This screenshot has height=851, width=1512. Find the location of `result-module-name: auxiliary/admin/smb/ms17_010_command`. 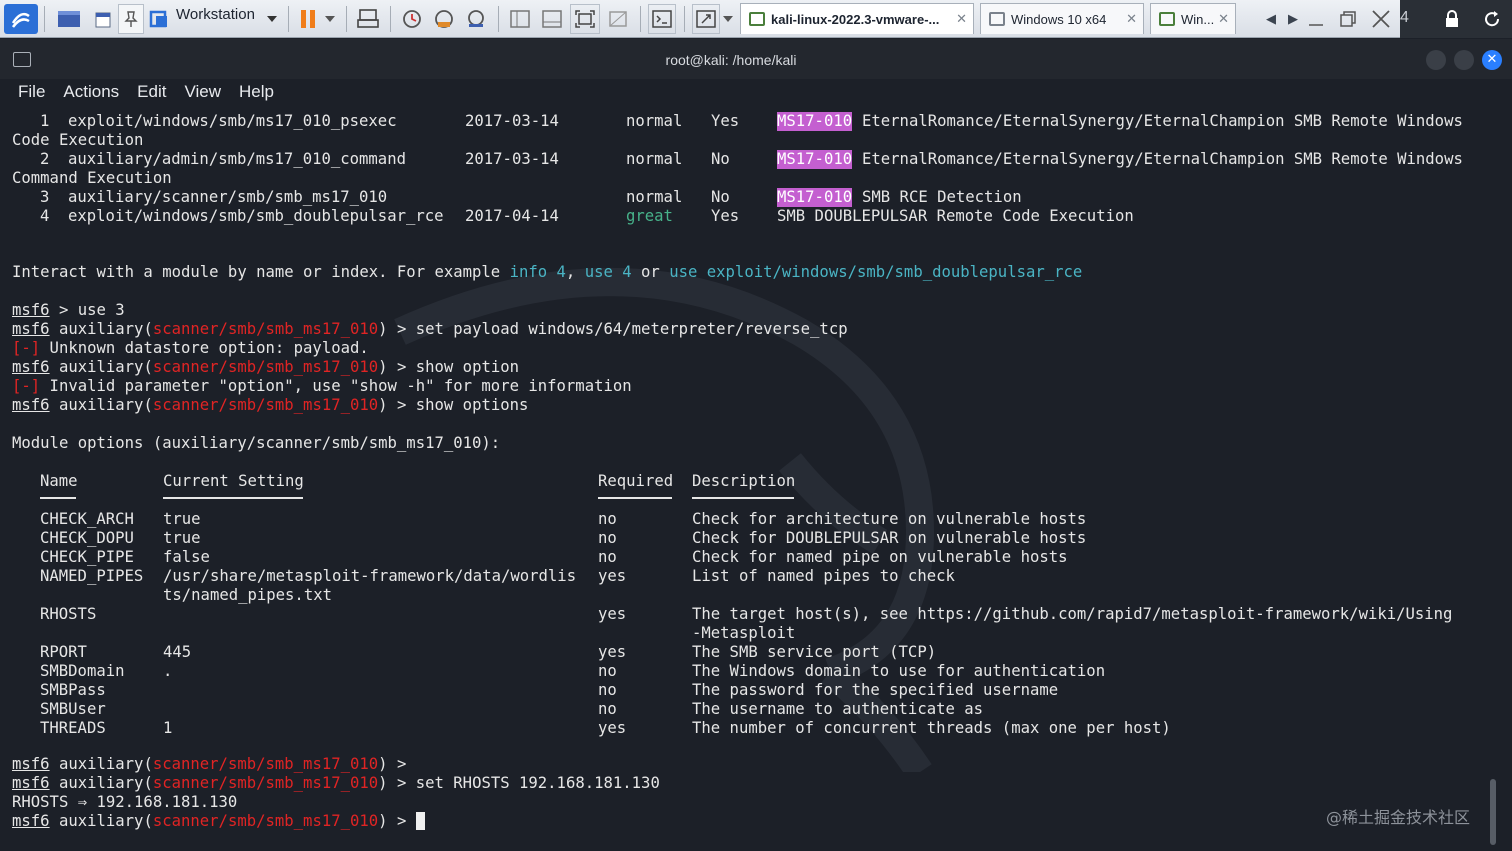

result-module-name: auxiliary/admin/smb/ms17_010_command is located at coordinates (237, 159).